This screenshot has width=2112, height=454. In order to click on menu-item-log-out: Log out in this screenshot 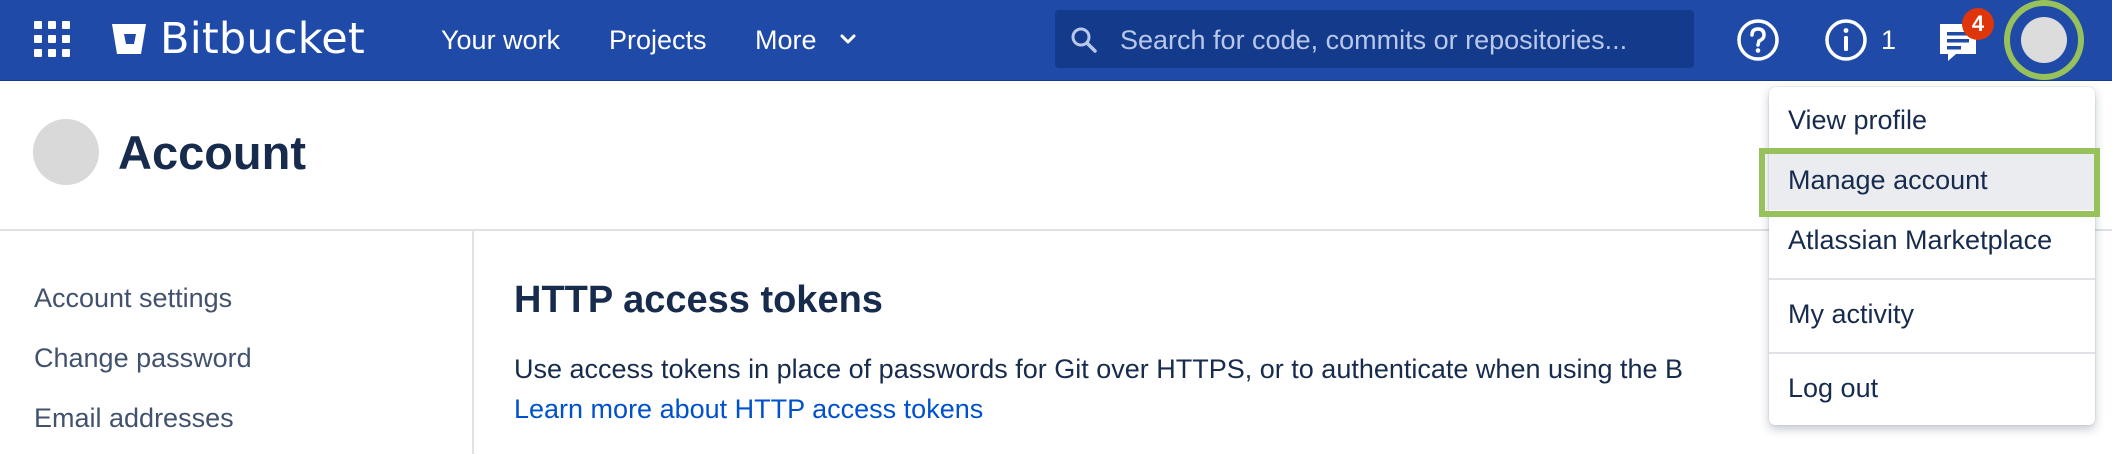, I will do `click(1932, 388)`.